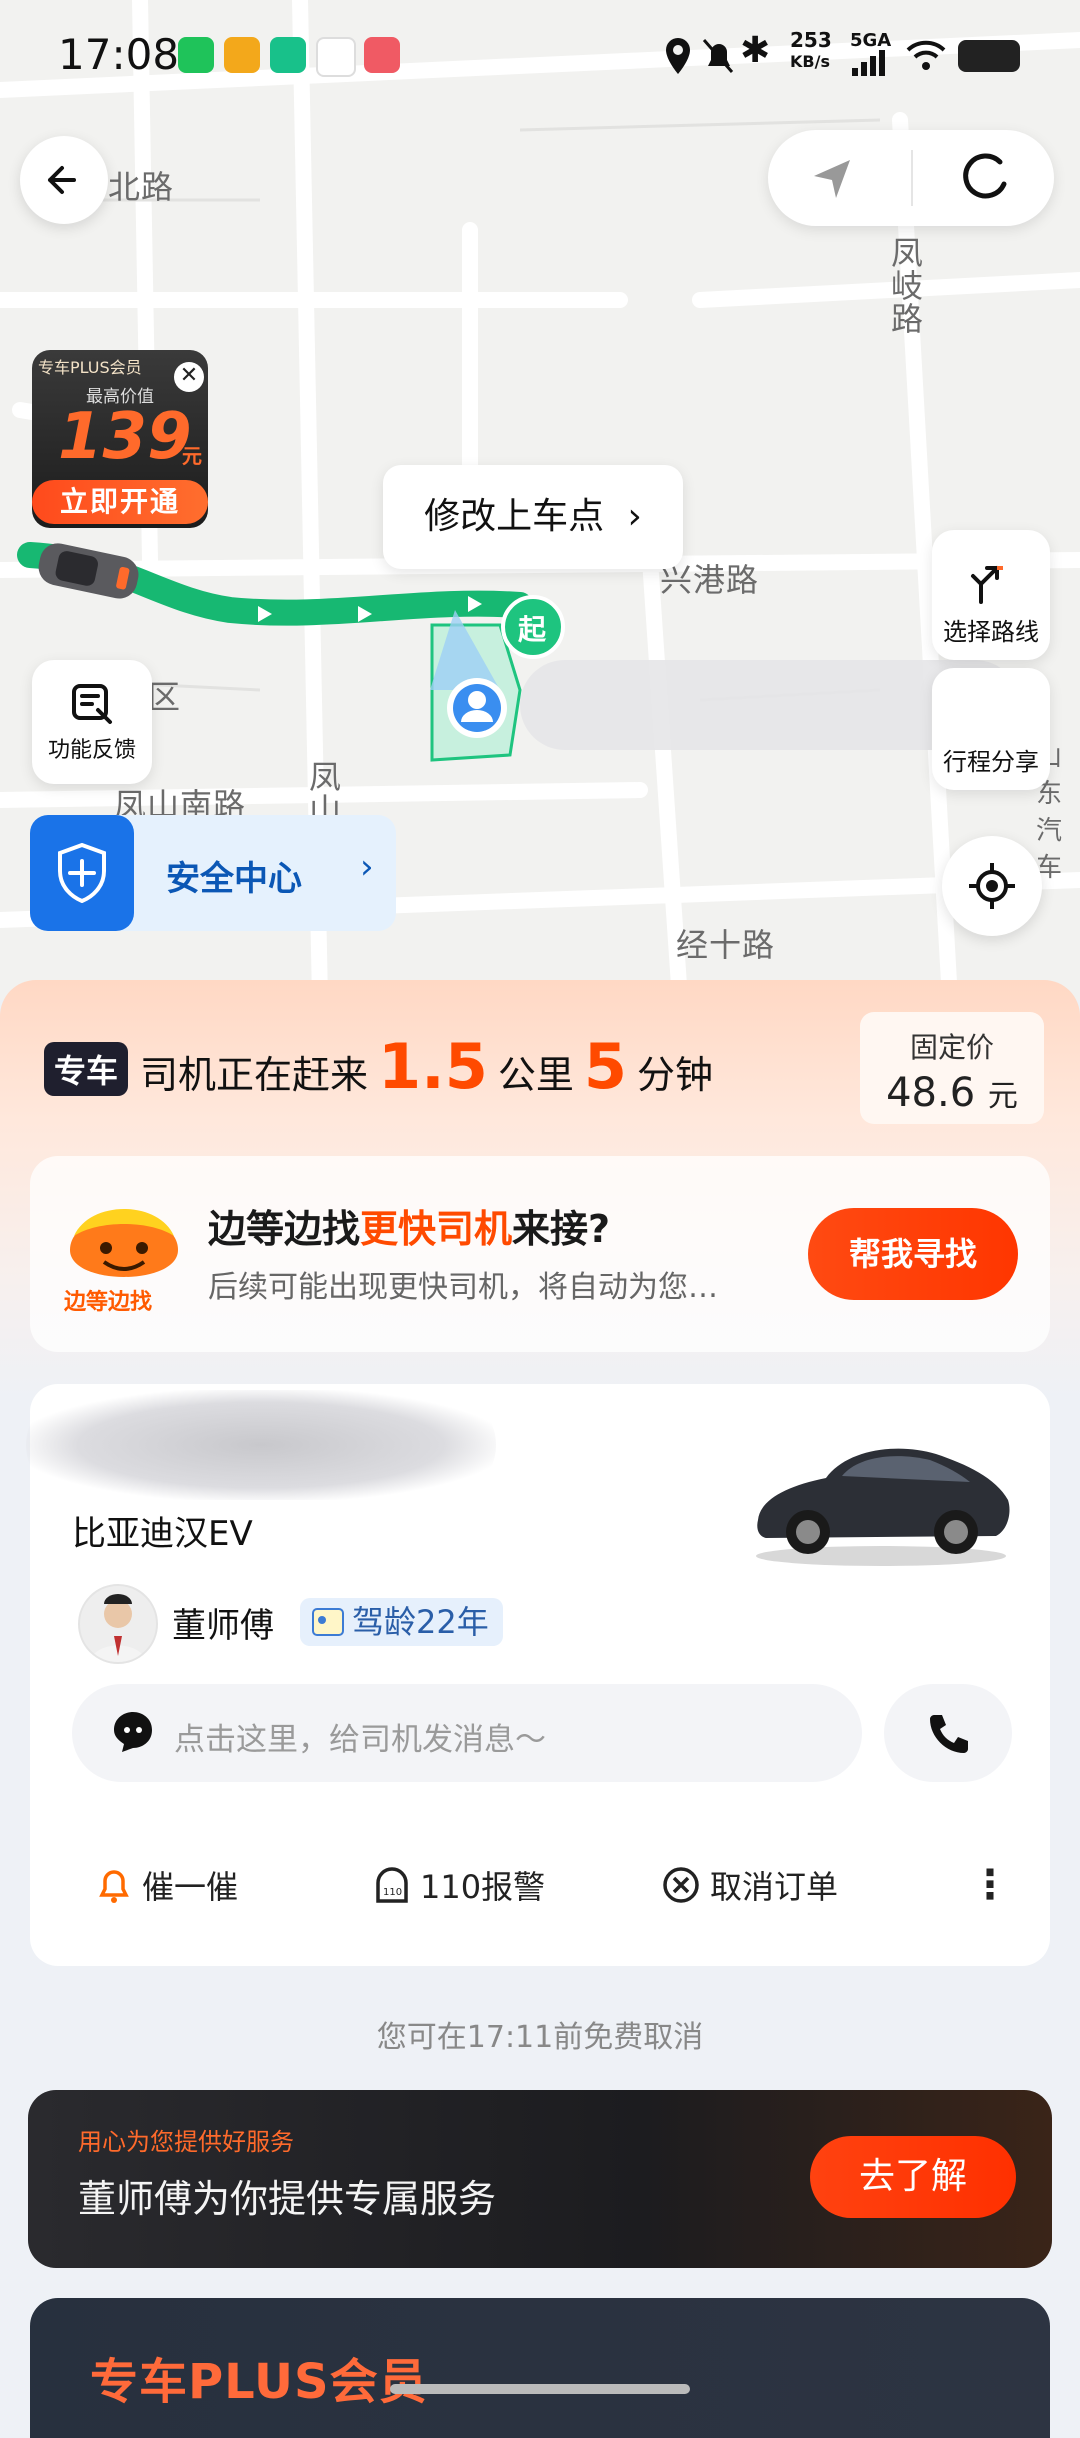 The width and height of the screenshot is (1080, 2438). I want to click on message-driver-input: 点击这里，给司机发消息～, so click(467, 1733).